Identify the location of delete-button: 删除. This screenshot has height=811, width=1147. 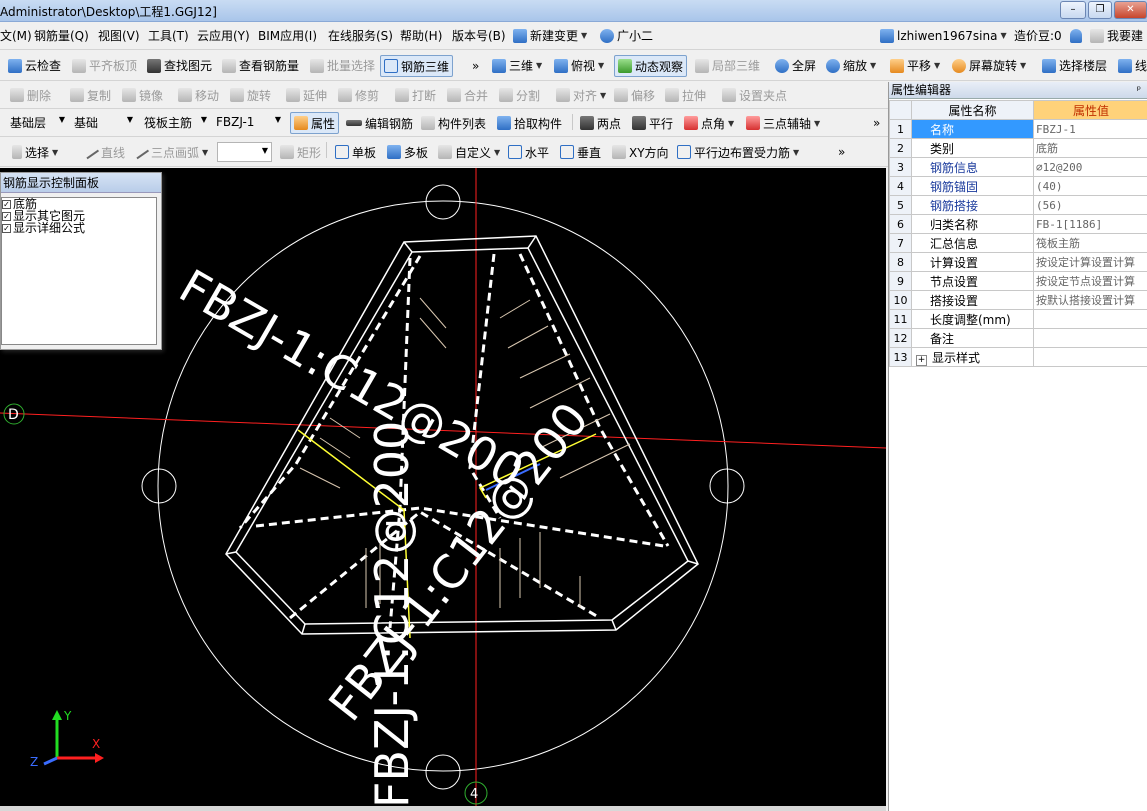
(30, 95).